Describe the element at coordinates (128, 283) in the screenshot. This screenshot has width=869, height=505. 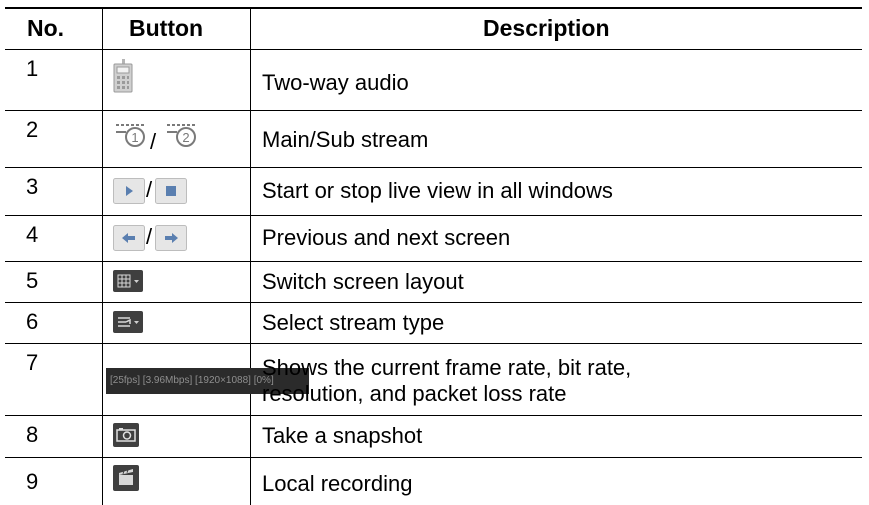
I see `screen-layout-icon` at that location.